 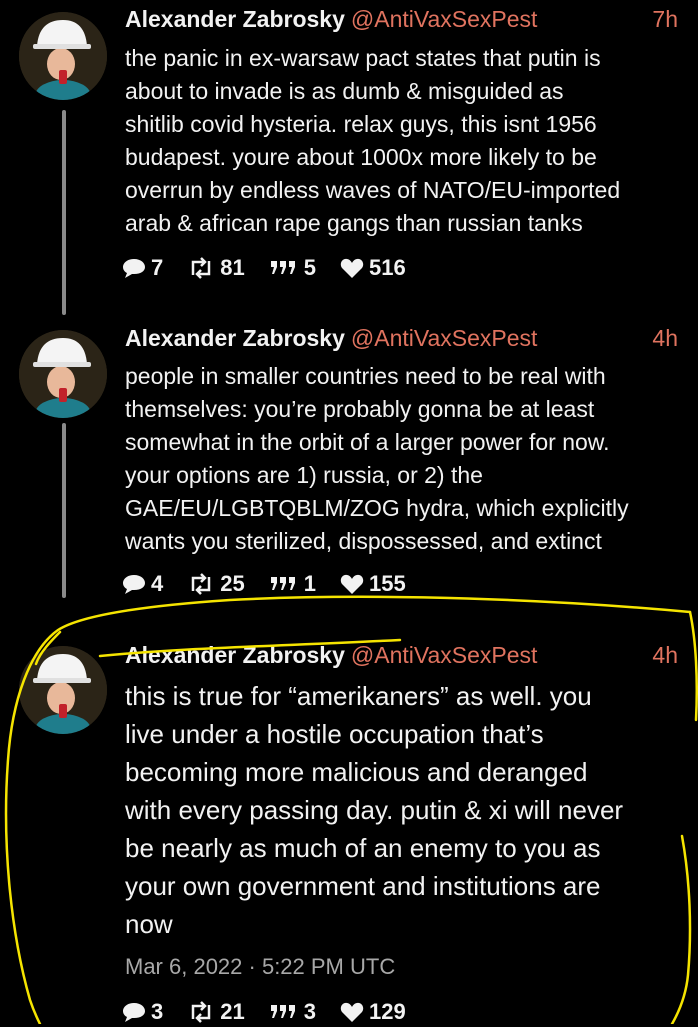 I want to click on retweet-count: 81, so click(x=232, y=267).